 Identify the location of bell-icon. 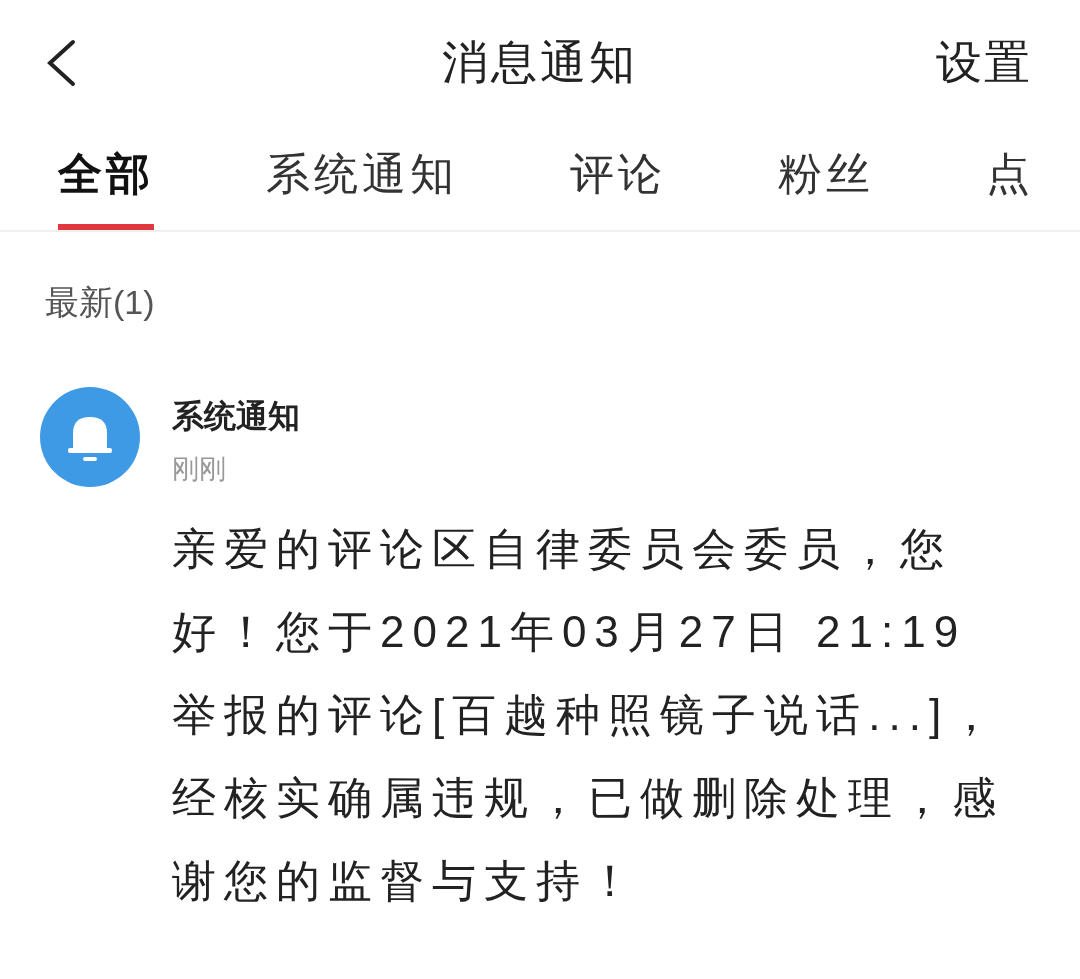
(90, 437).